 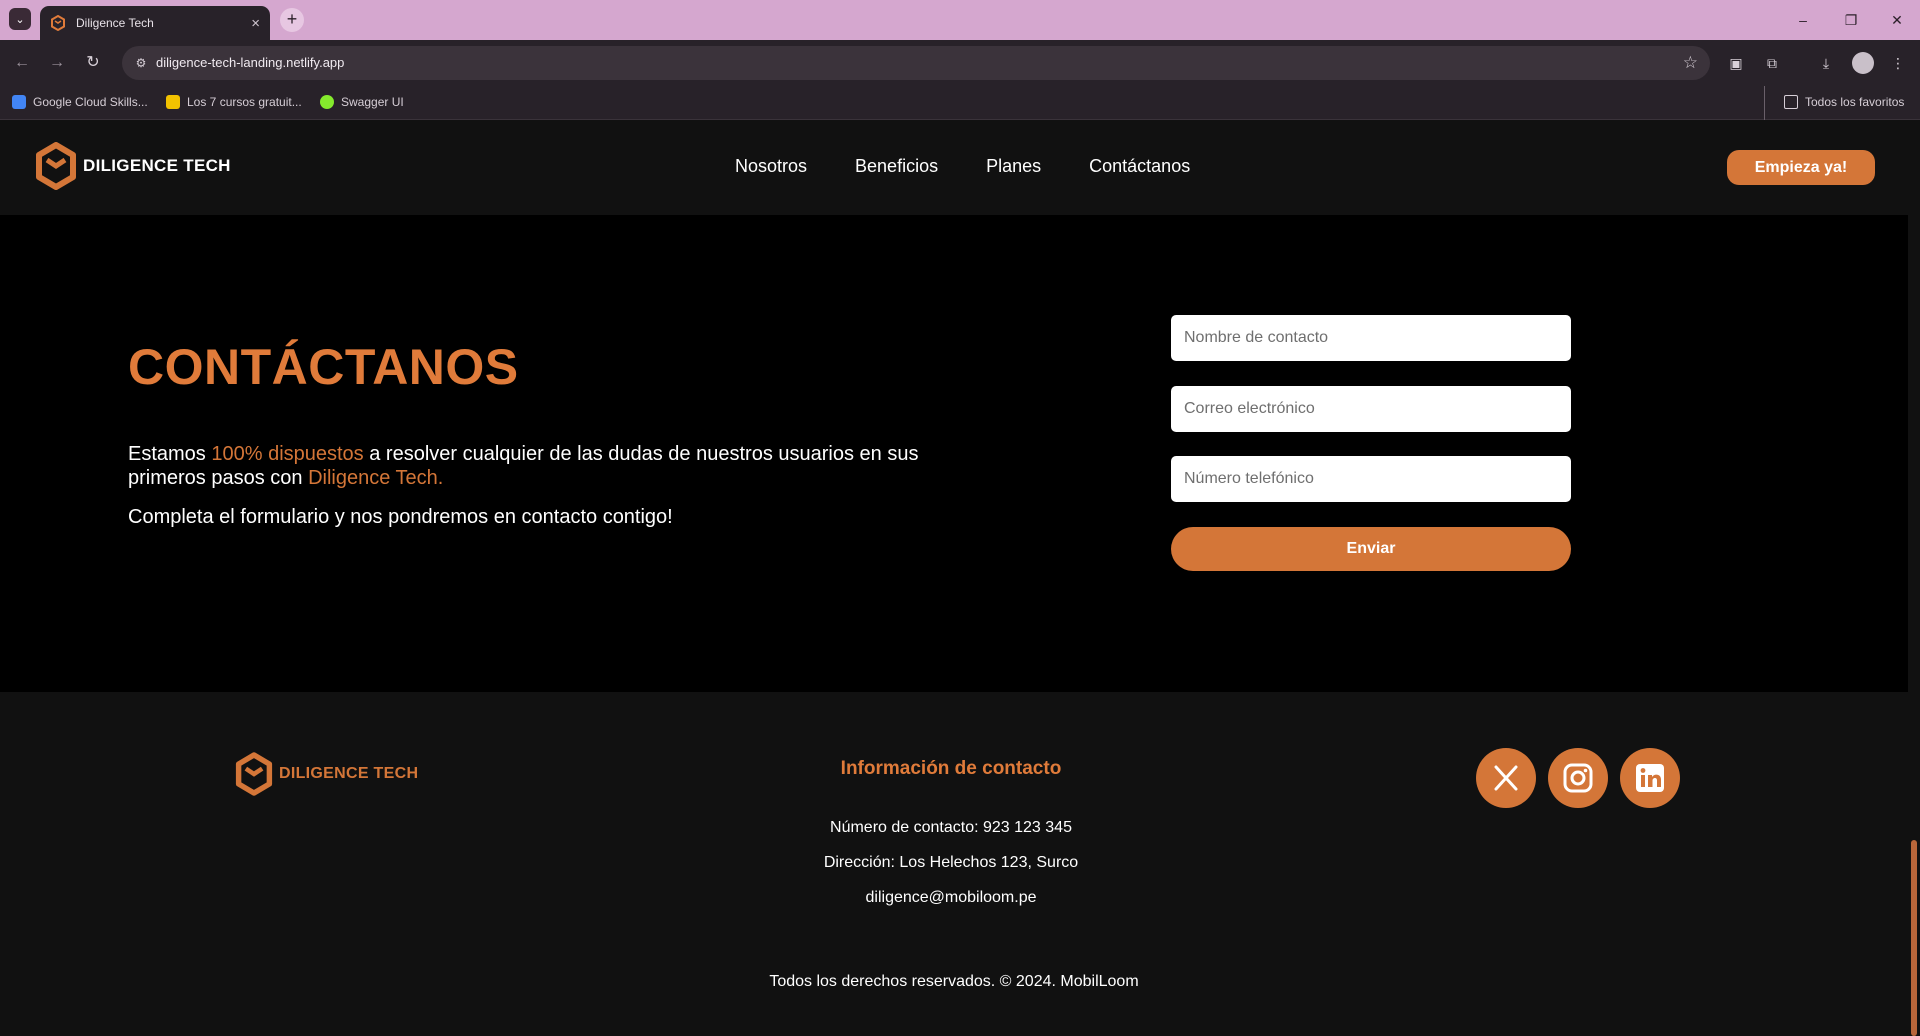 I want to click on address-bar: ⚙ diligence-tech-landing.netlify.app ☆, so click(x=916, y=63).